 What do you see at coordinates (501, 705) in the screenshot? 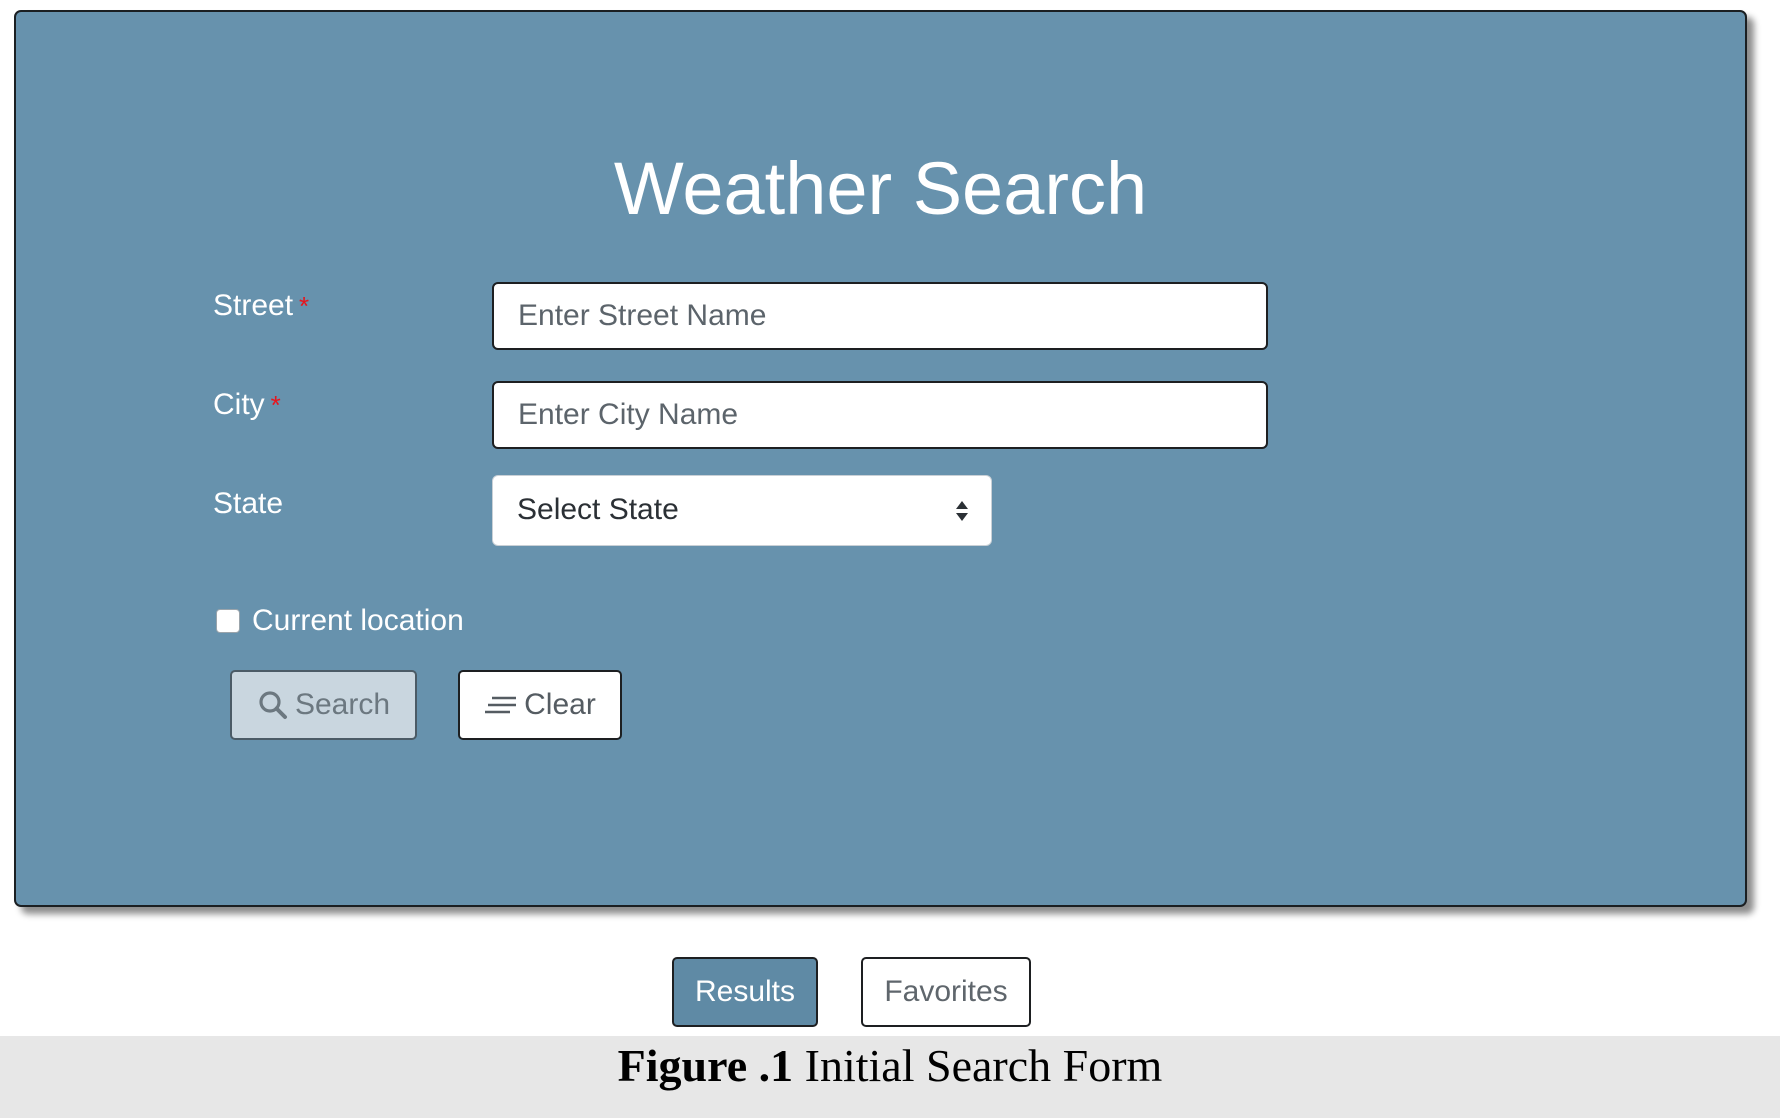
I see `clear-lines-icon` at bounding box center [501, 705].